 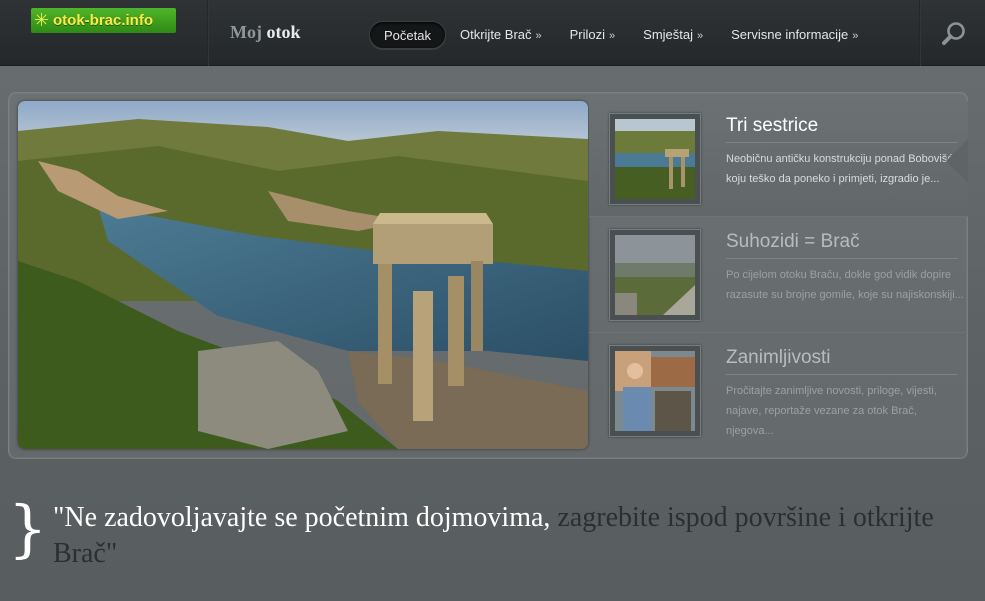 I want to click on active-indicator, so click(x=957, y=161).